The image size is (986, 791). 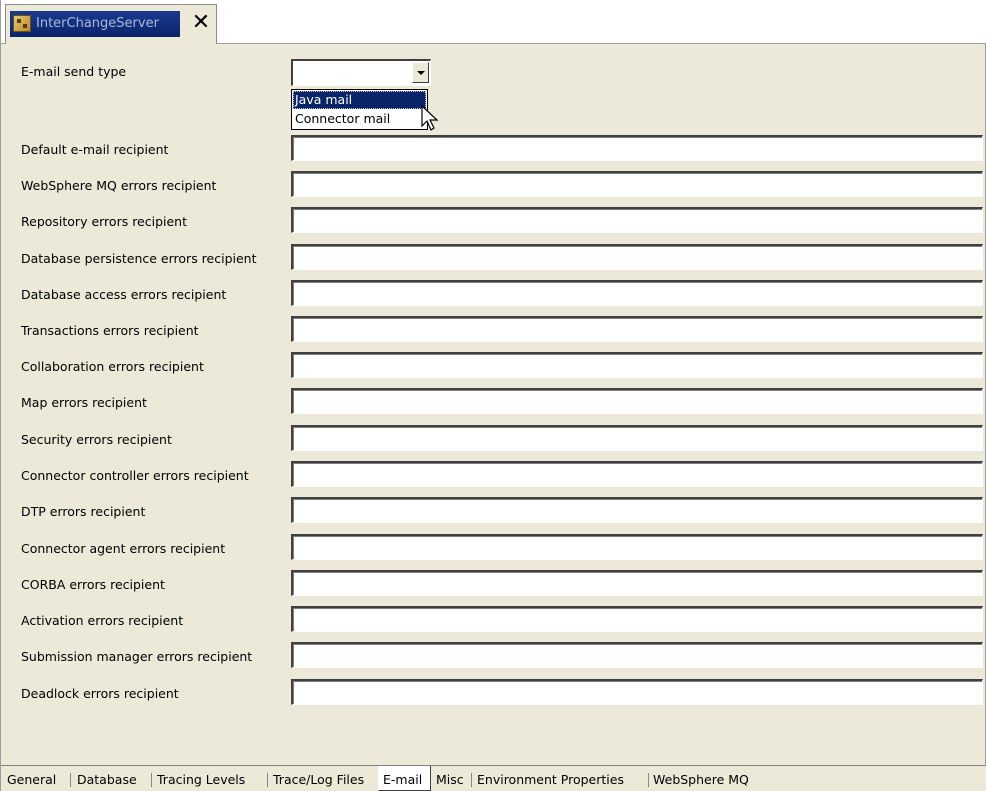 What do you see at coordinates (637, 220) in the screenshot?
I see `repository-errors-recipient-input` at bounding box center [637, 220].